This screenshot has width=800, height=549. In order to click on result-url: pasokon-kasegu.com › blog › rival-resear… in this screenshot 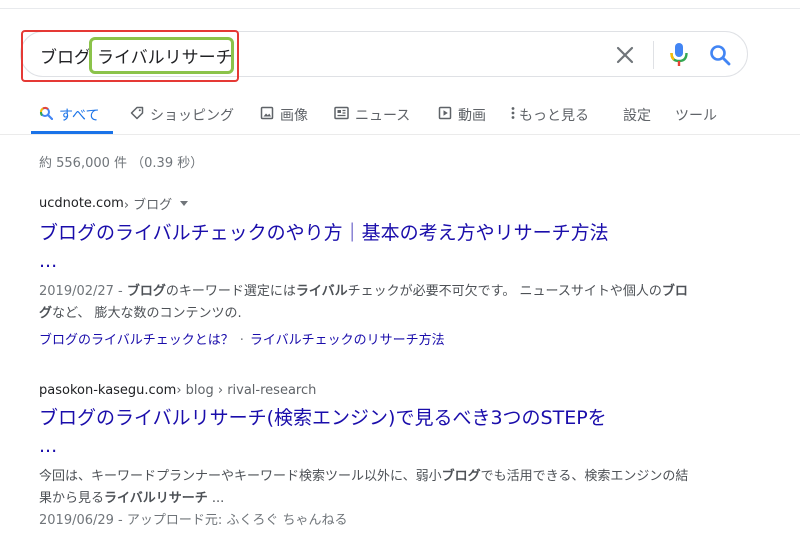, I will do `click(364, 390)`.